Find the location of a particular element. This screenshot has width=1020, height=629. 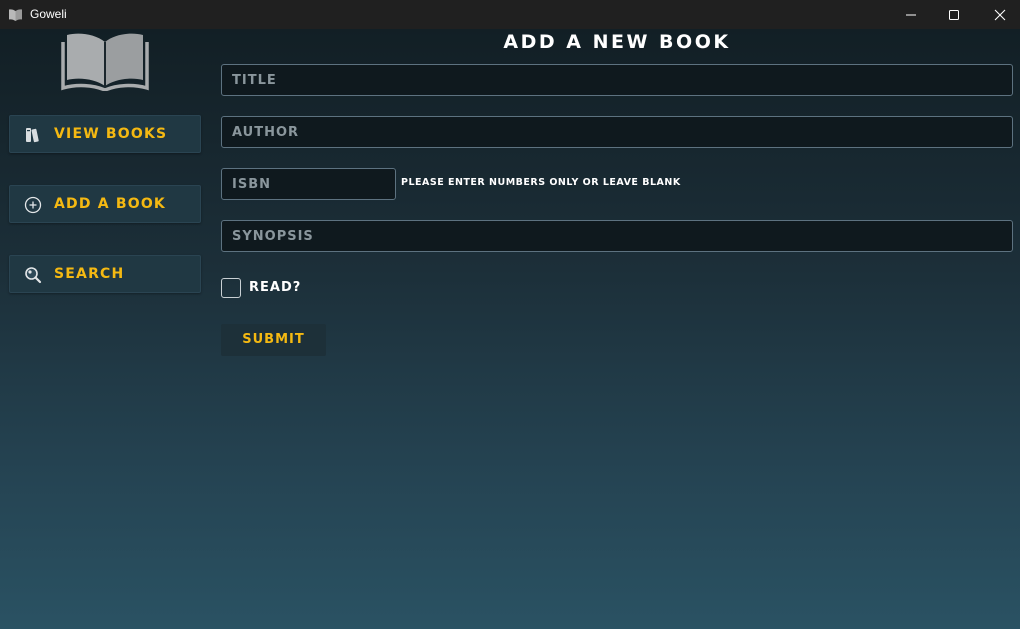

add-circle-icon is located at coordinates (33, 205).